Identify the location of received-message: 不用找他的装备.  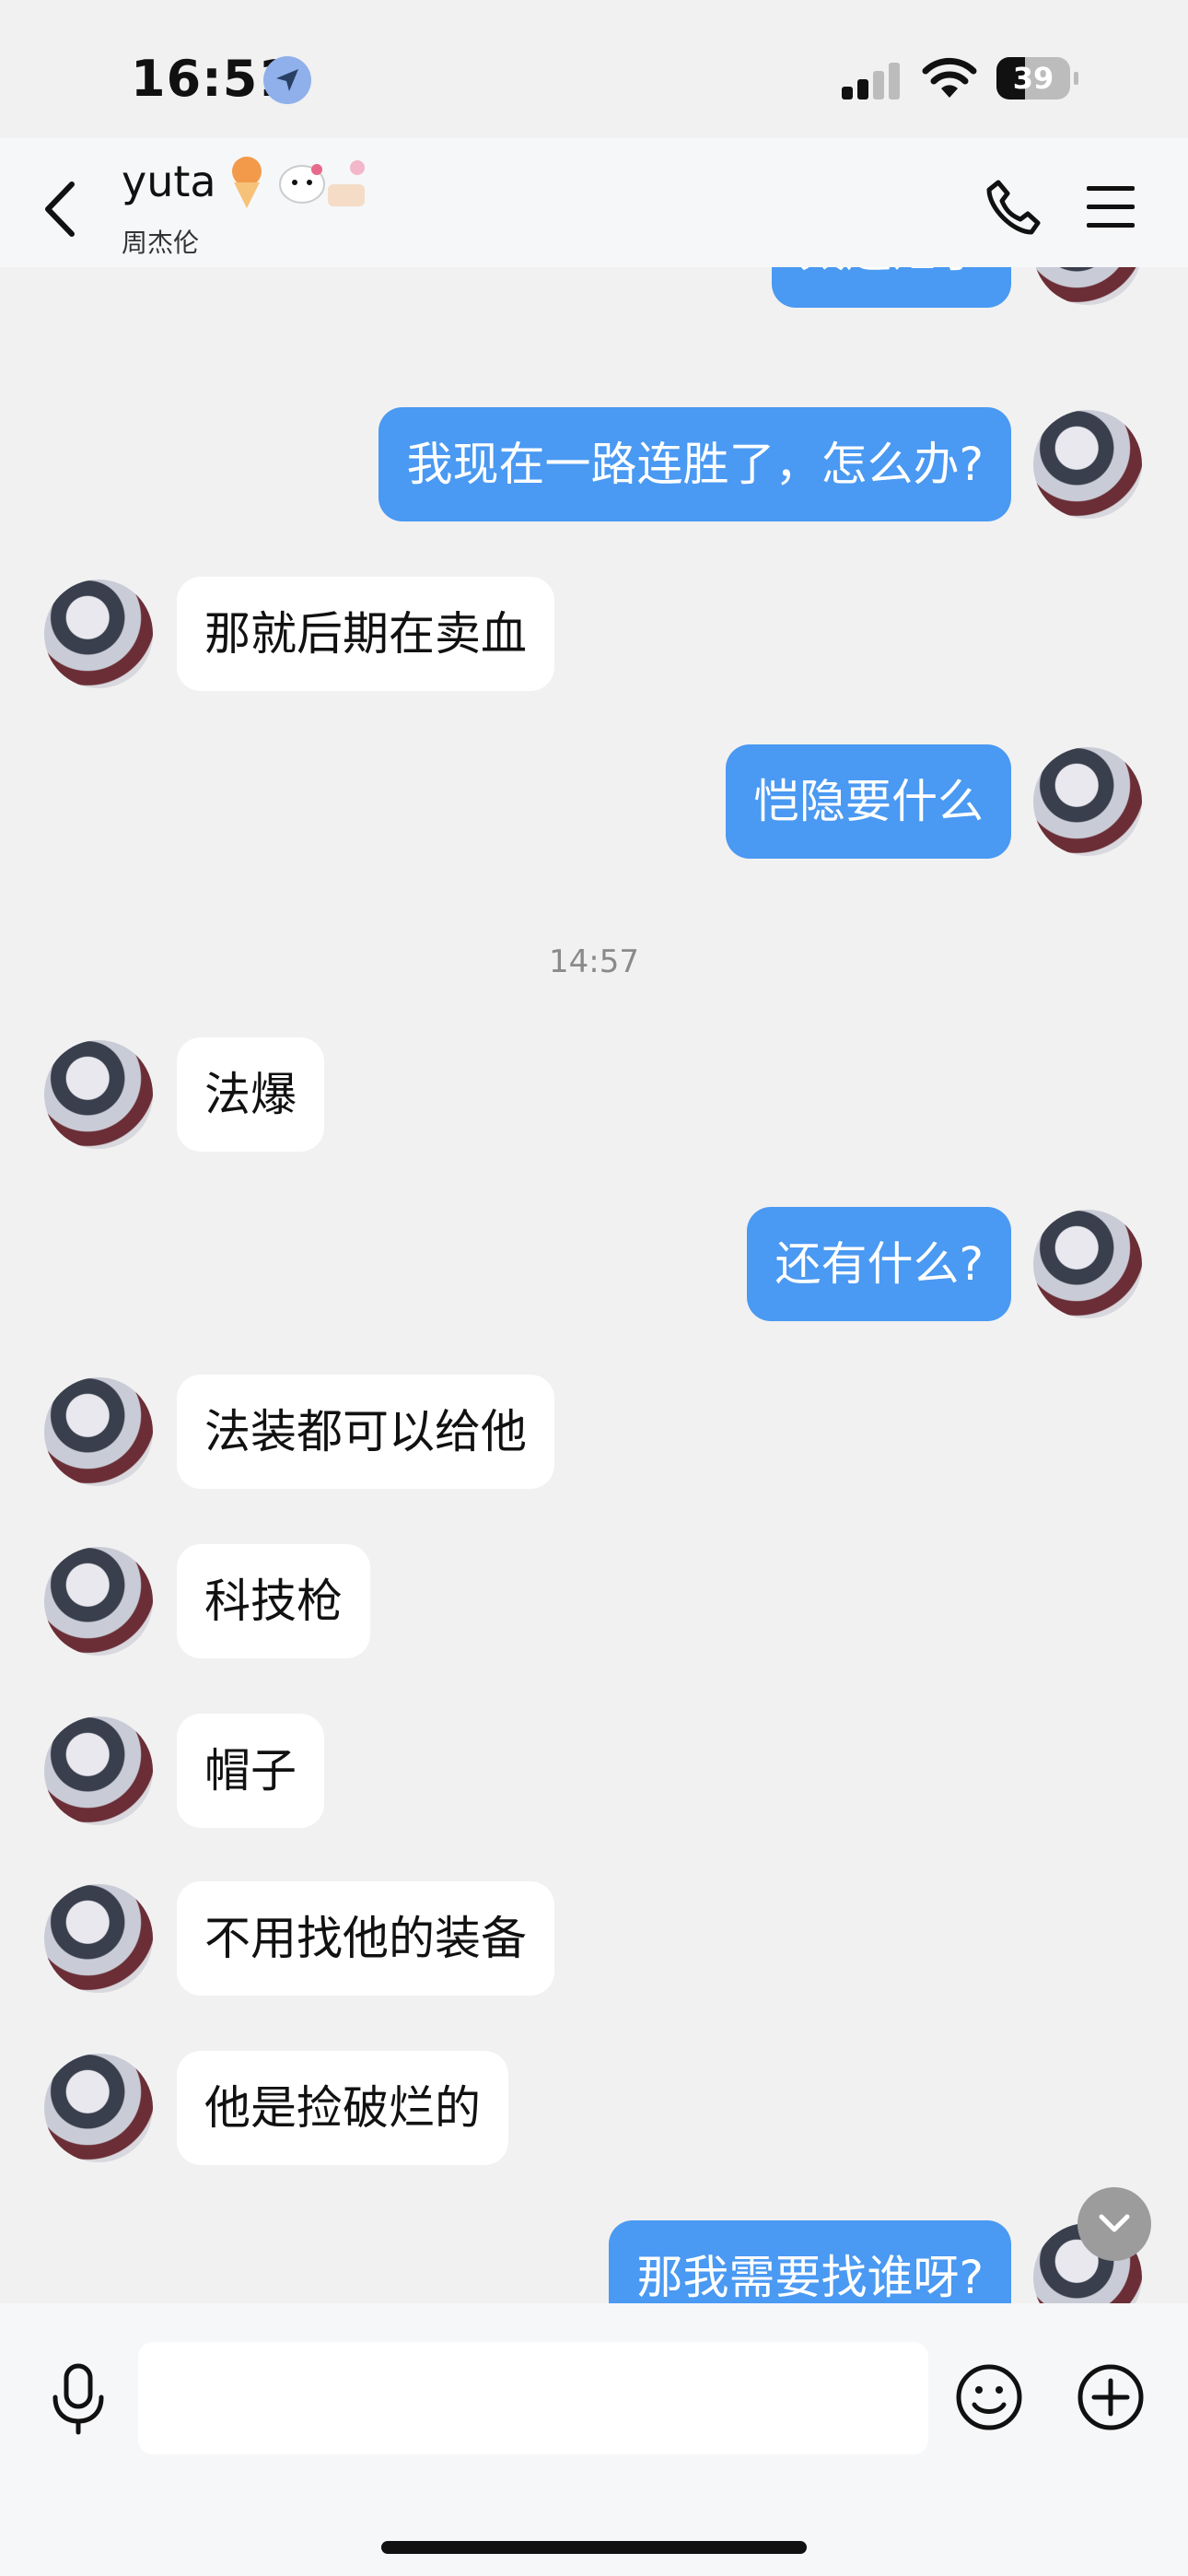
(594, 1938).